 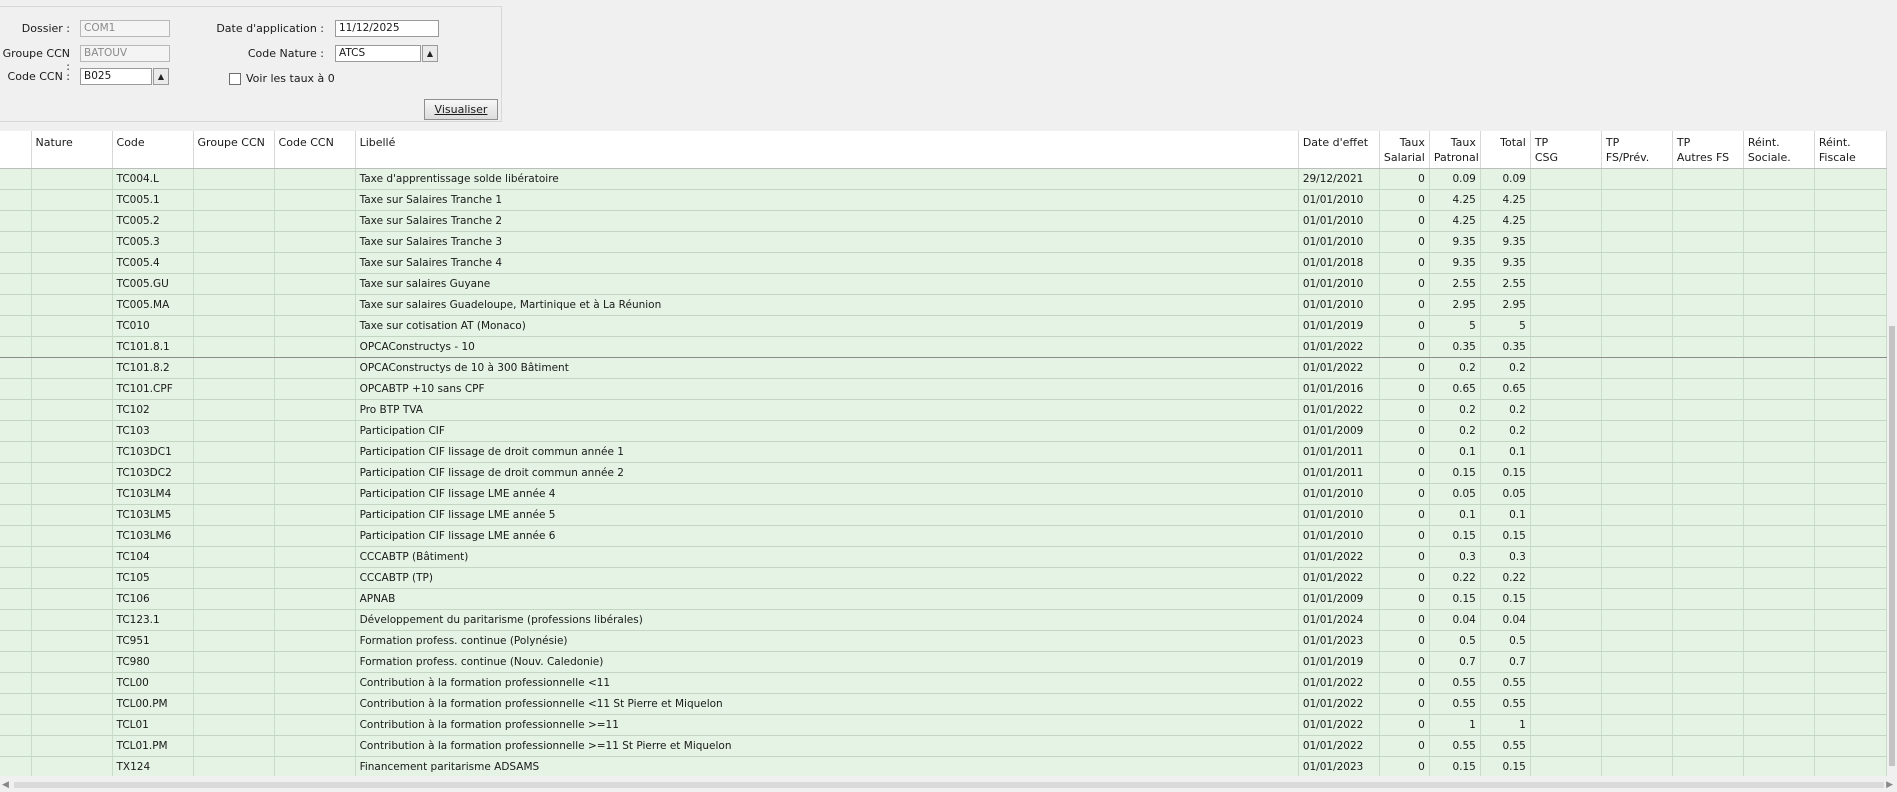 What do you see at coordinates (827, 578) in the screenshot?
I see `libelle-cell: CCCABTP (TP)` at bounding box center [827, 578].